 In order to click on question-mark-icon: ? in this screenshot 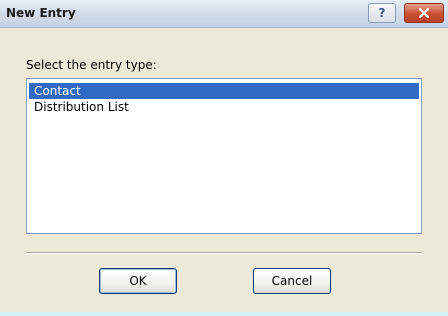, I will do `click(382, 13)`.